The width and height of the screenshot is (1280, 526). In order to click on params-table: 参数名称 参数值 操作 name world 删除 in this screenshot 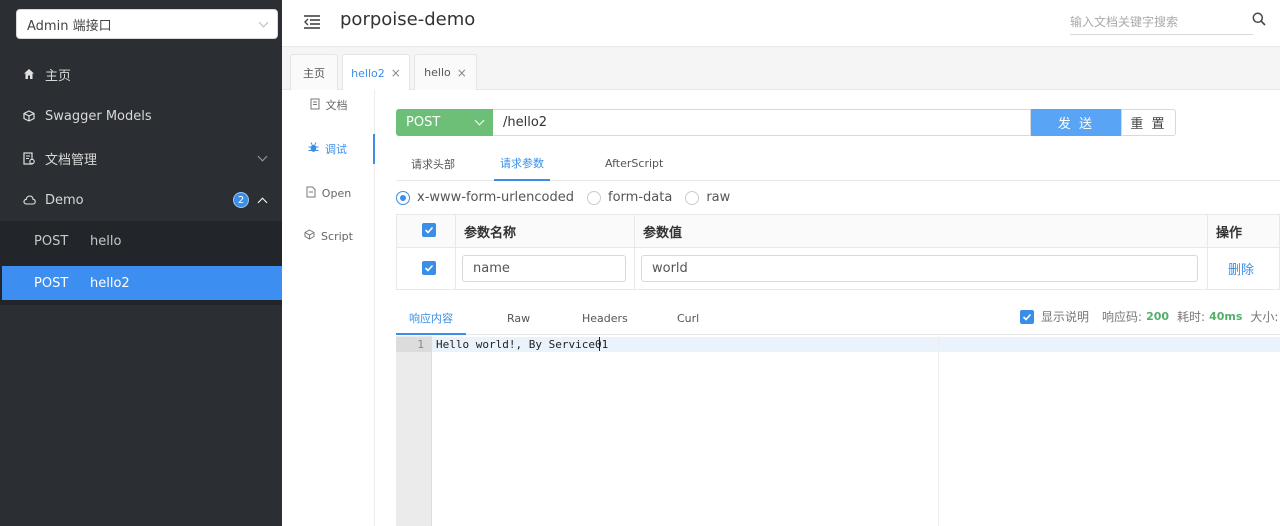, I will do `click(838, 252)`.